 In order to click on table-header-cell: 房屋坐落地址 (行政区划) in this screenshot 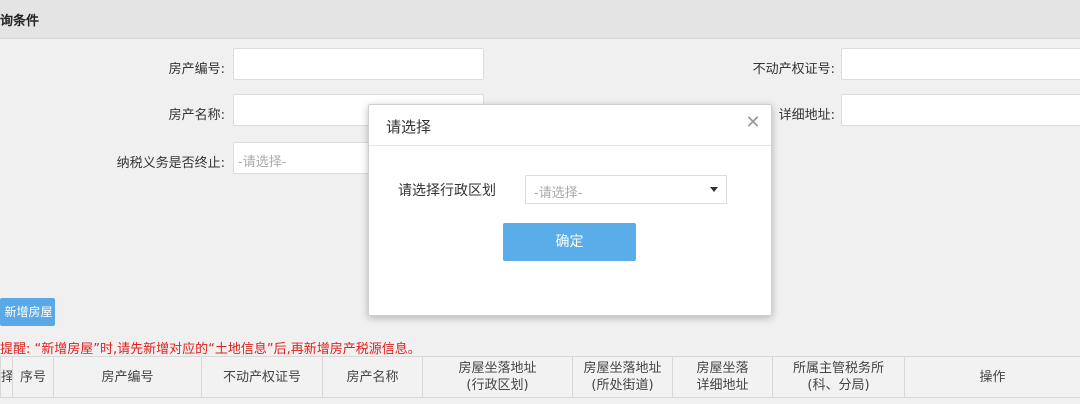, I will do `click(497, 377)`.